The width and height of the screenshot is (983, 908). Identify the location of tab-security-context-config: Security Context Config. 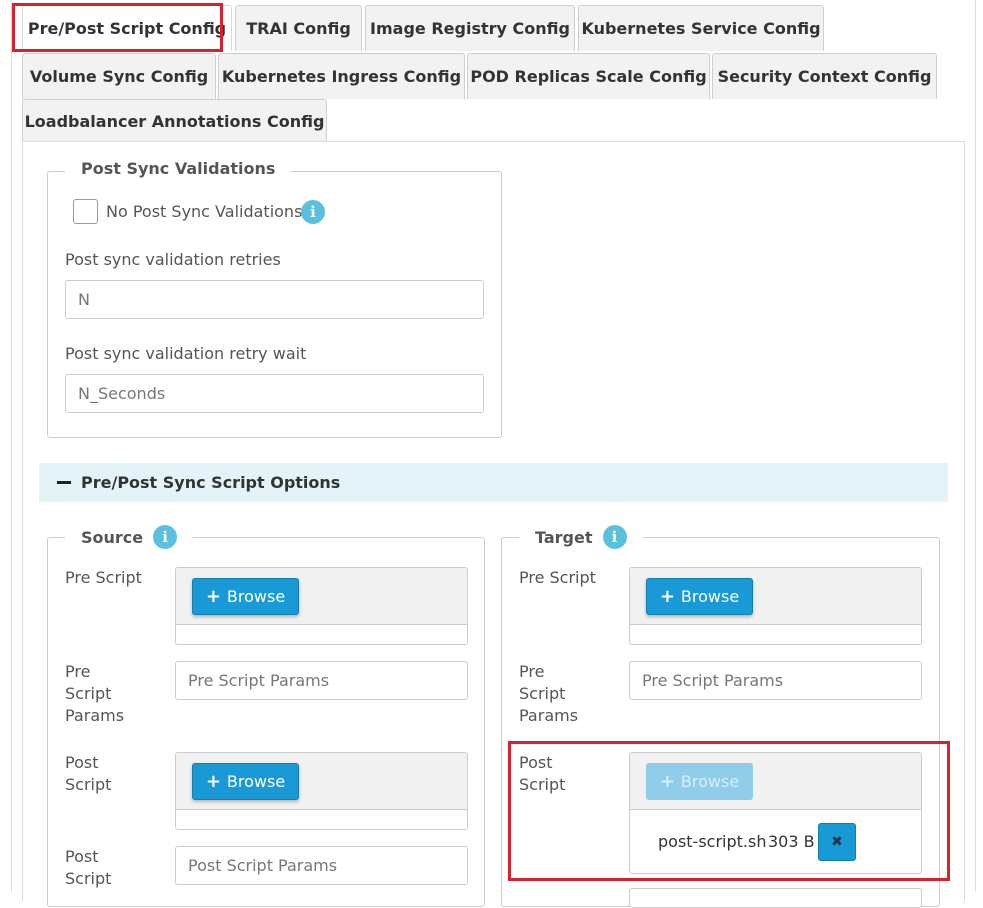
(824, 76).